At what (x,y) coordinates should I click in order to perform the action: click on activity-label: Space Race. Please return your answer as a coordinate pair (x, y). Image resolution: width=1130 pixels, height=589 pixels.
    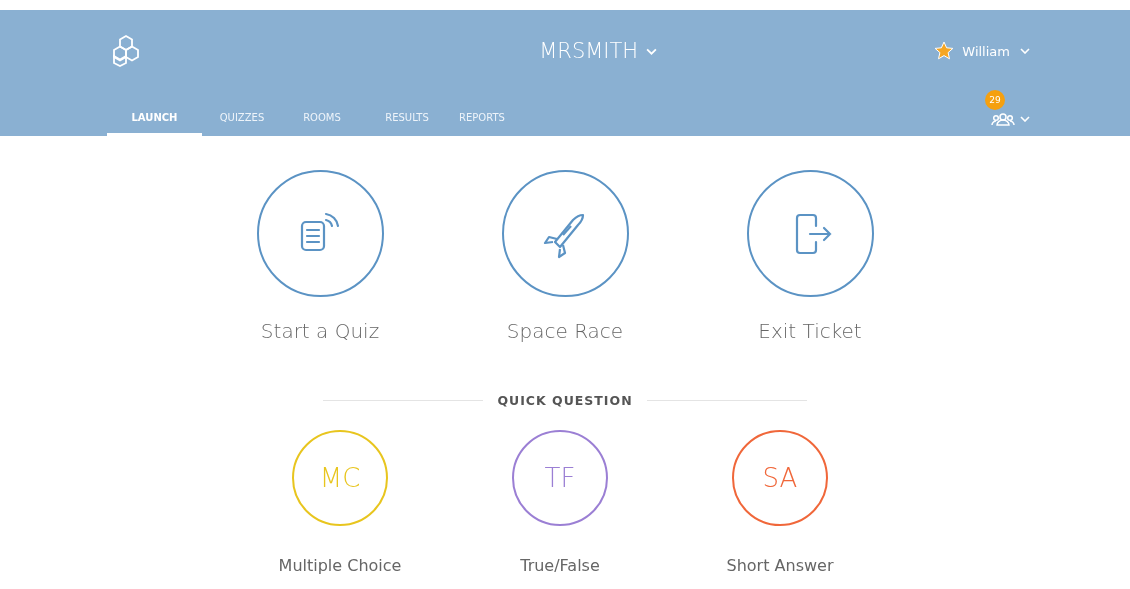
    Looking at the image, I should click on (565, 331).